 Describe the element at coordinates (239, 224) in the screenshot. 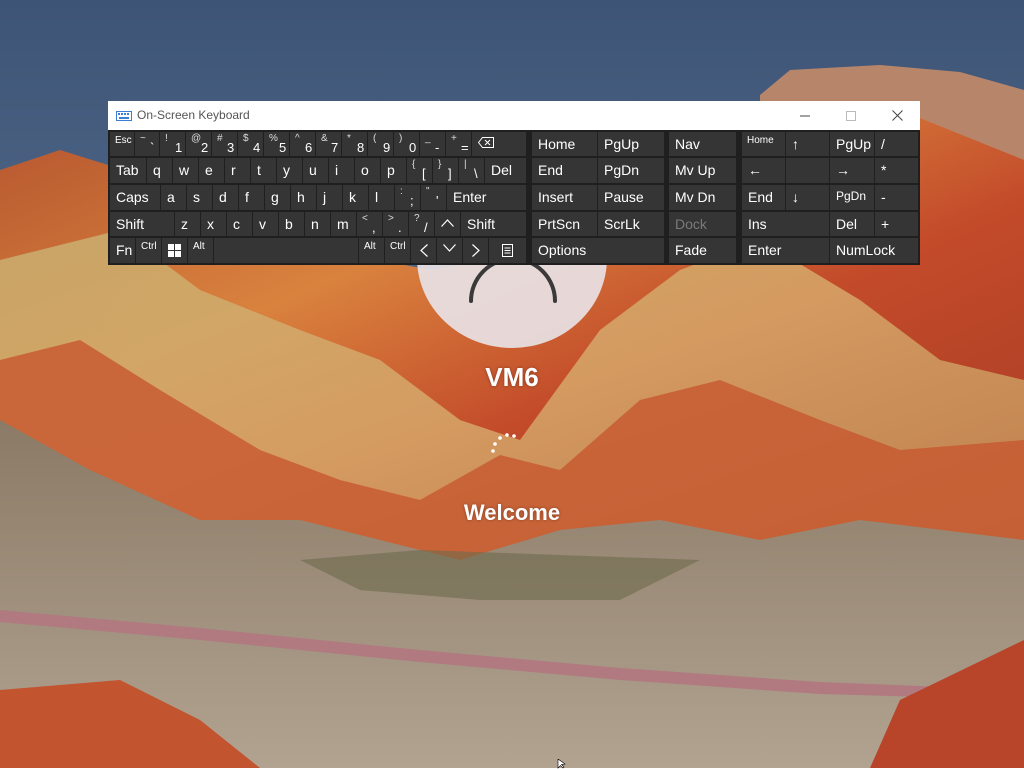

I see `key-c: c` at that location.